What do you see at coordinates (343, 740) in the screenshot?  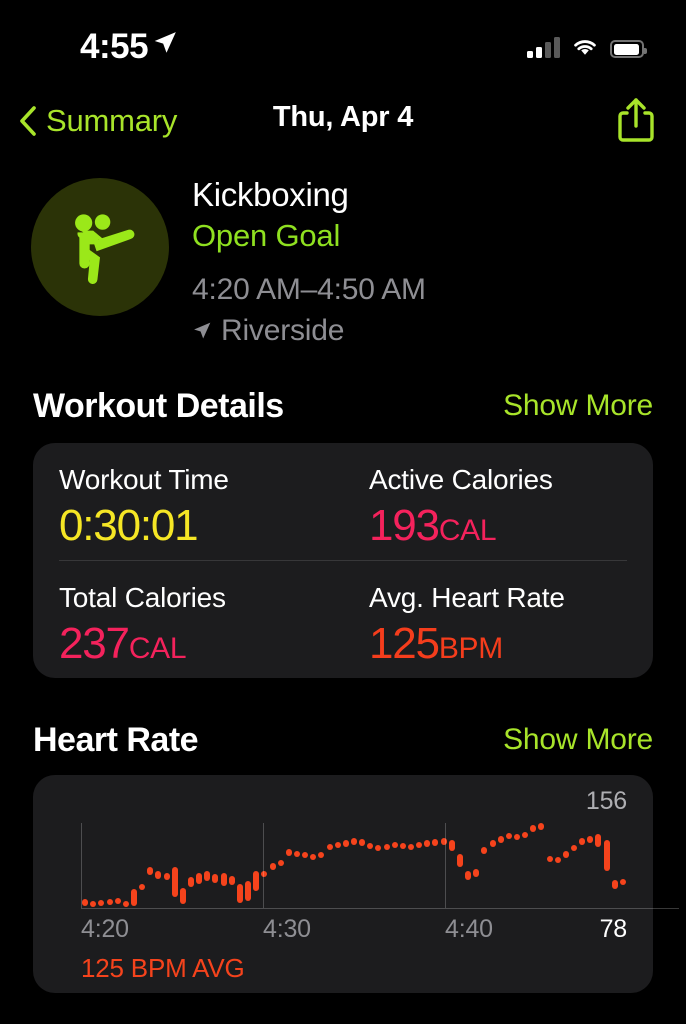 I see `heart-rate-header: Heart Rate Show More` at bounding box center [343, 740].